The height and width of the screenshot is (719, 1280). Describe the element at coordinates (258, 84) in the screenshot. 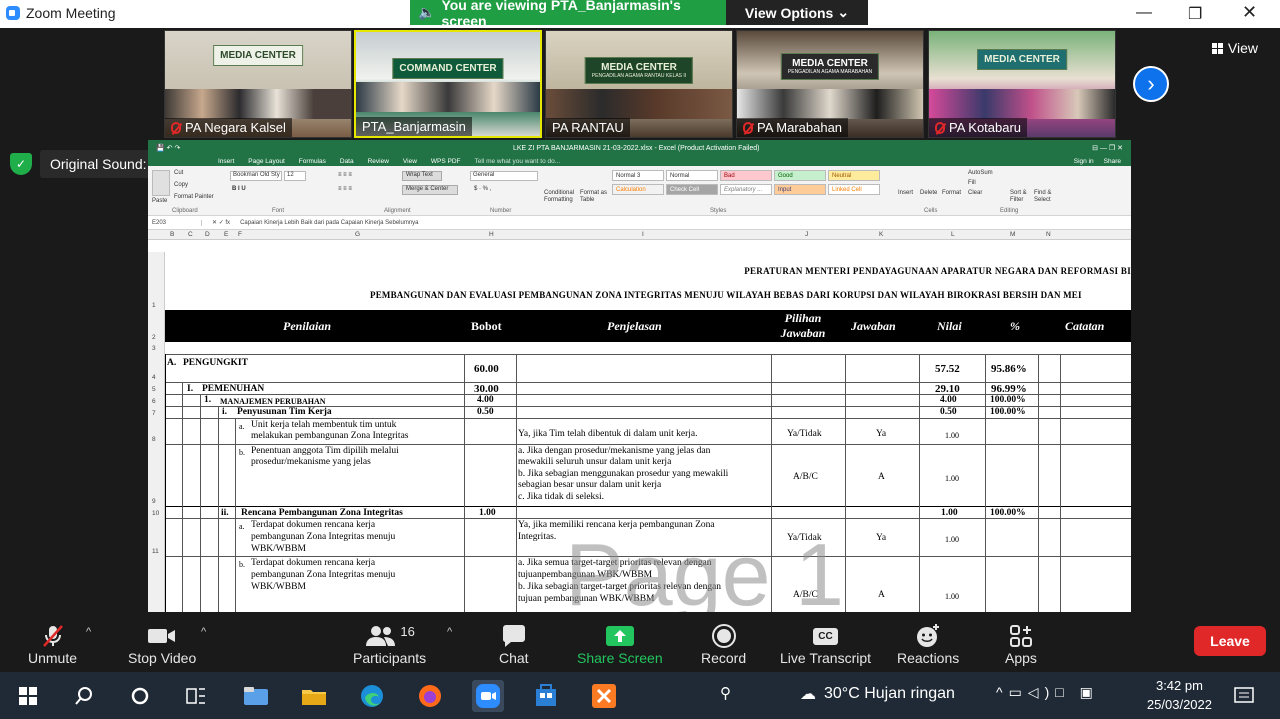

I see `participant-thumb: MEDIA CENTER PA Negara Kalsel` at that location.